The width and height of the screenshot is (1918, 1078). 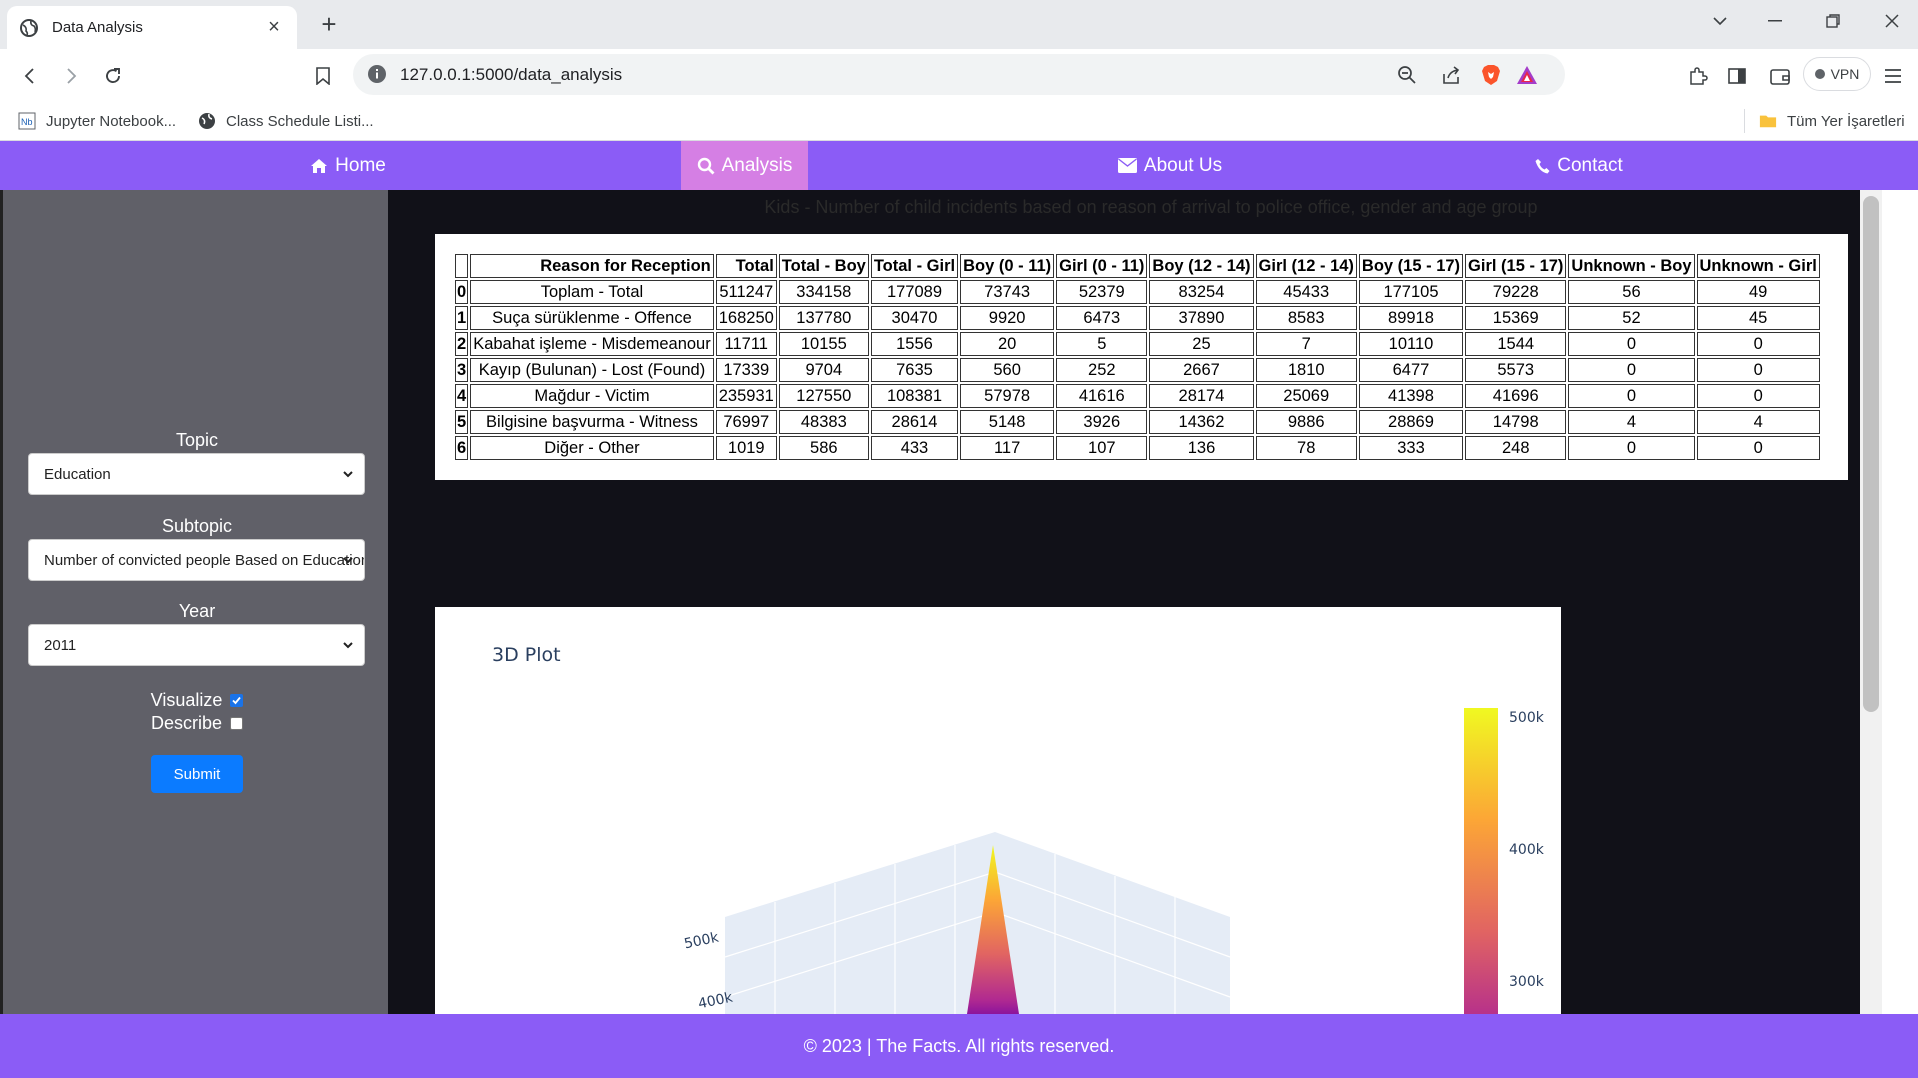 What do you see at coordinates (592, 344) in the screenshot?
I see `table-cell: Kabahat işleme - Misdemeanour` at bounding box center [592, 344].